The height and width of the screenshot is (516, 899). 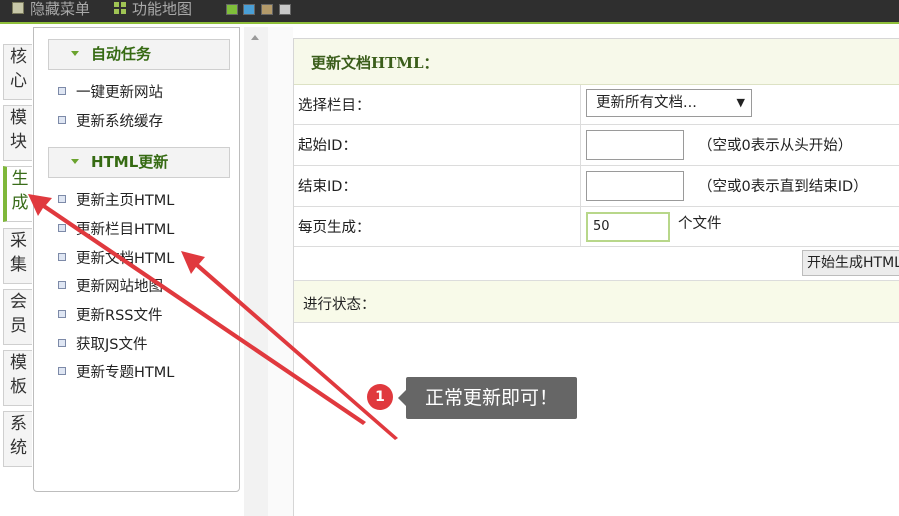 I want to click on tab-system-label: 系统, so click(x=18, y=436).